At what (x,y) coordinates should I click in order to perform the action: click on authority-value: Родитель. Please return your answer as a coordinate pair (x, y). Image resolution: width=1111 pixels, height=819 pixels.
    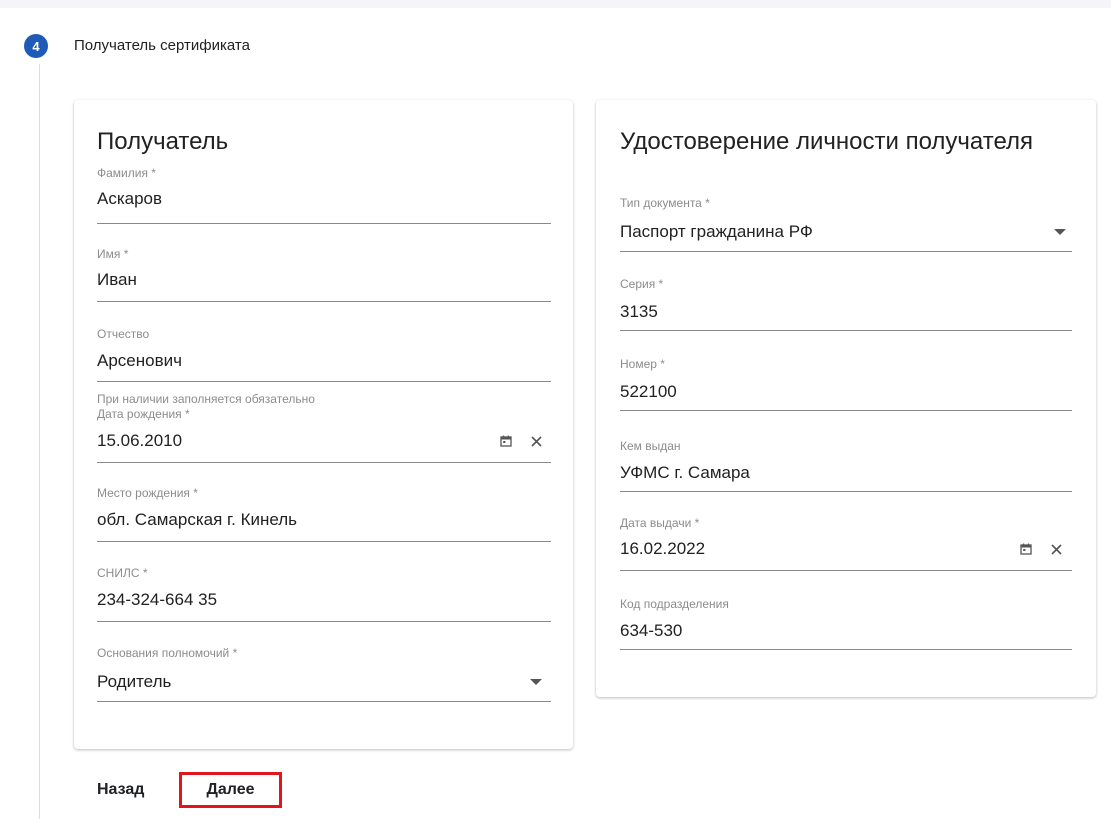
    Looking at the image, I should click on (134, 681).